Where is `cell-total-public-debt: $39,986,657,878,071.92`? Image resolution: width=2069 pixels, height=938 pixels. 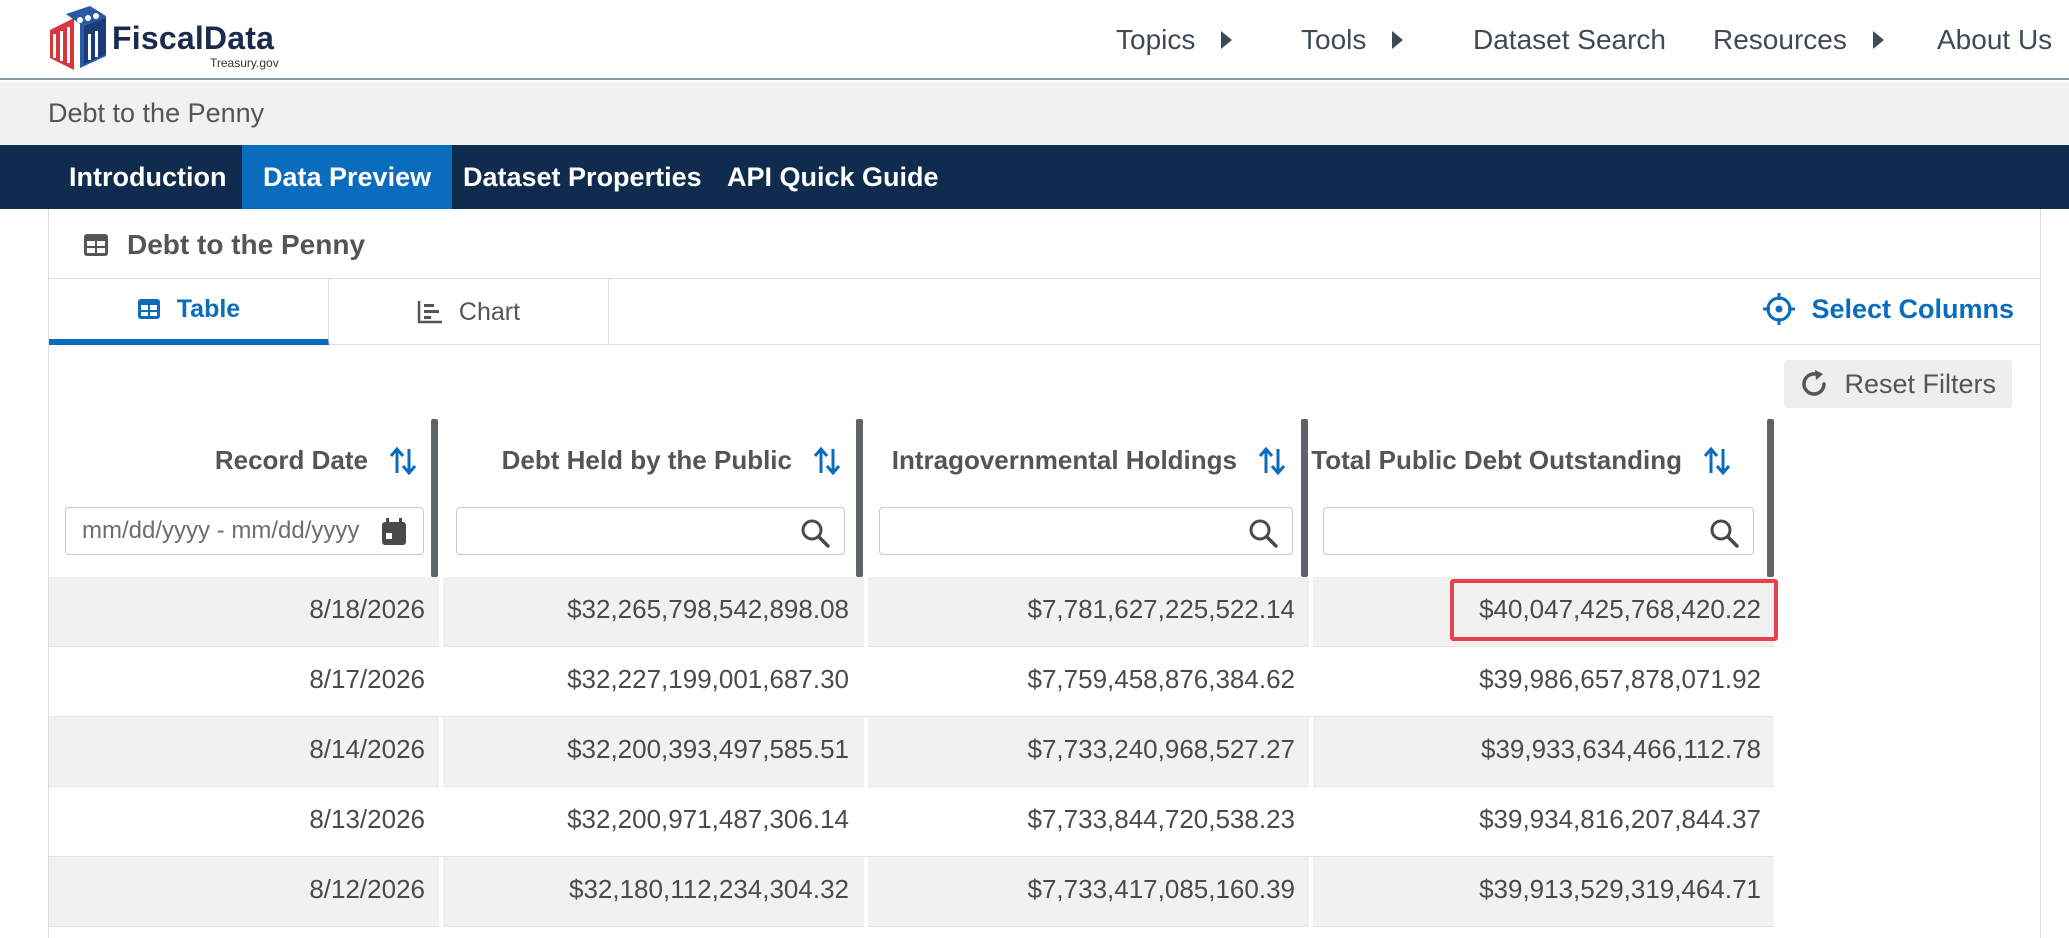 cell-total-public-debt: $39,986,657,878,071.92 is located at coordinates (1620, 679).